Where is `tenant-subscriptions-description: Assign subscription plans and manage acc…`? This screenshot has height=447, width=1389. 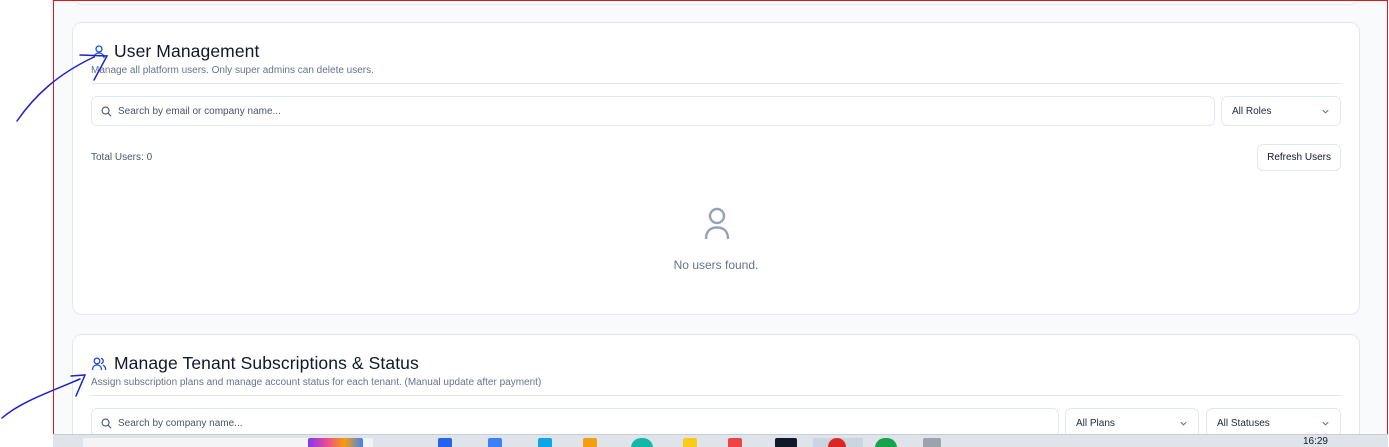
tenant-subscriptions-description: Assign subscription plans and manage acc… is located at coordinates (316, 382).